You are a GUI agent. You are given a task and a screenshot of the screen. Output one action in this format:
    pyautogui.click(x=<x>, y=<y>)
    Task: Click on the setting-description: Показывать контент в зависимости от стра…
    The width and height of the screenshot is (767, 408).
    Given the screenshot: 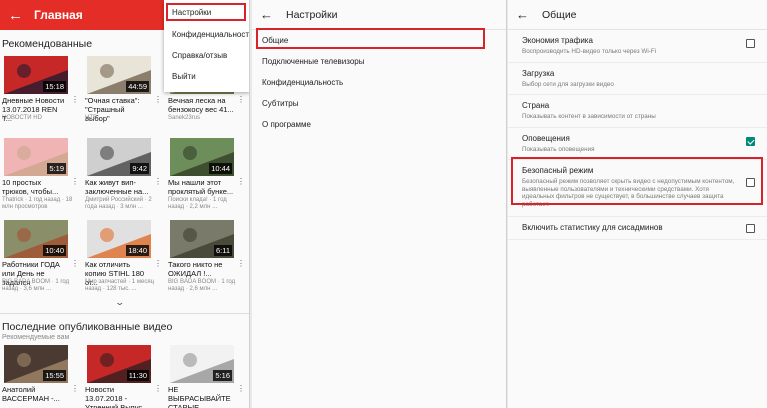 What is the action you would take?
    pyautogui.click(x=589, y=116)
    